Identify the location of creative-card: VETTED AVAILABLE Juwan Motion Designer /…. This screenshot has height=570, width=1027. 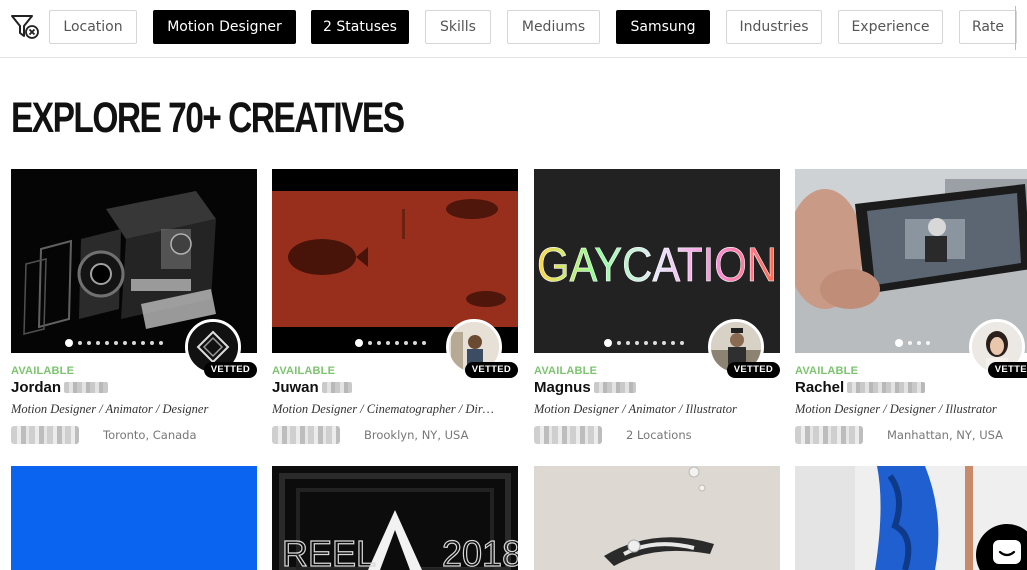
(395, 309).